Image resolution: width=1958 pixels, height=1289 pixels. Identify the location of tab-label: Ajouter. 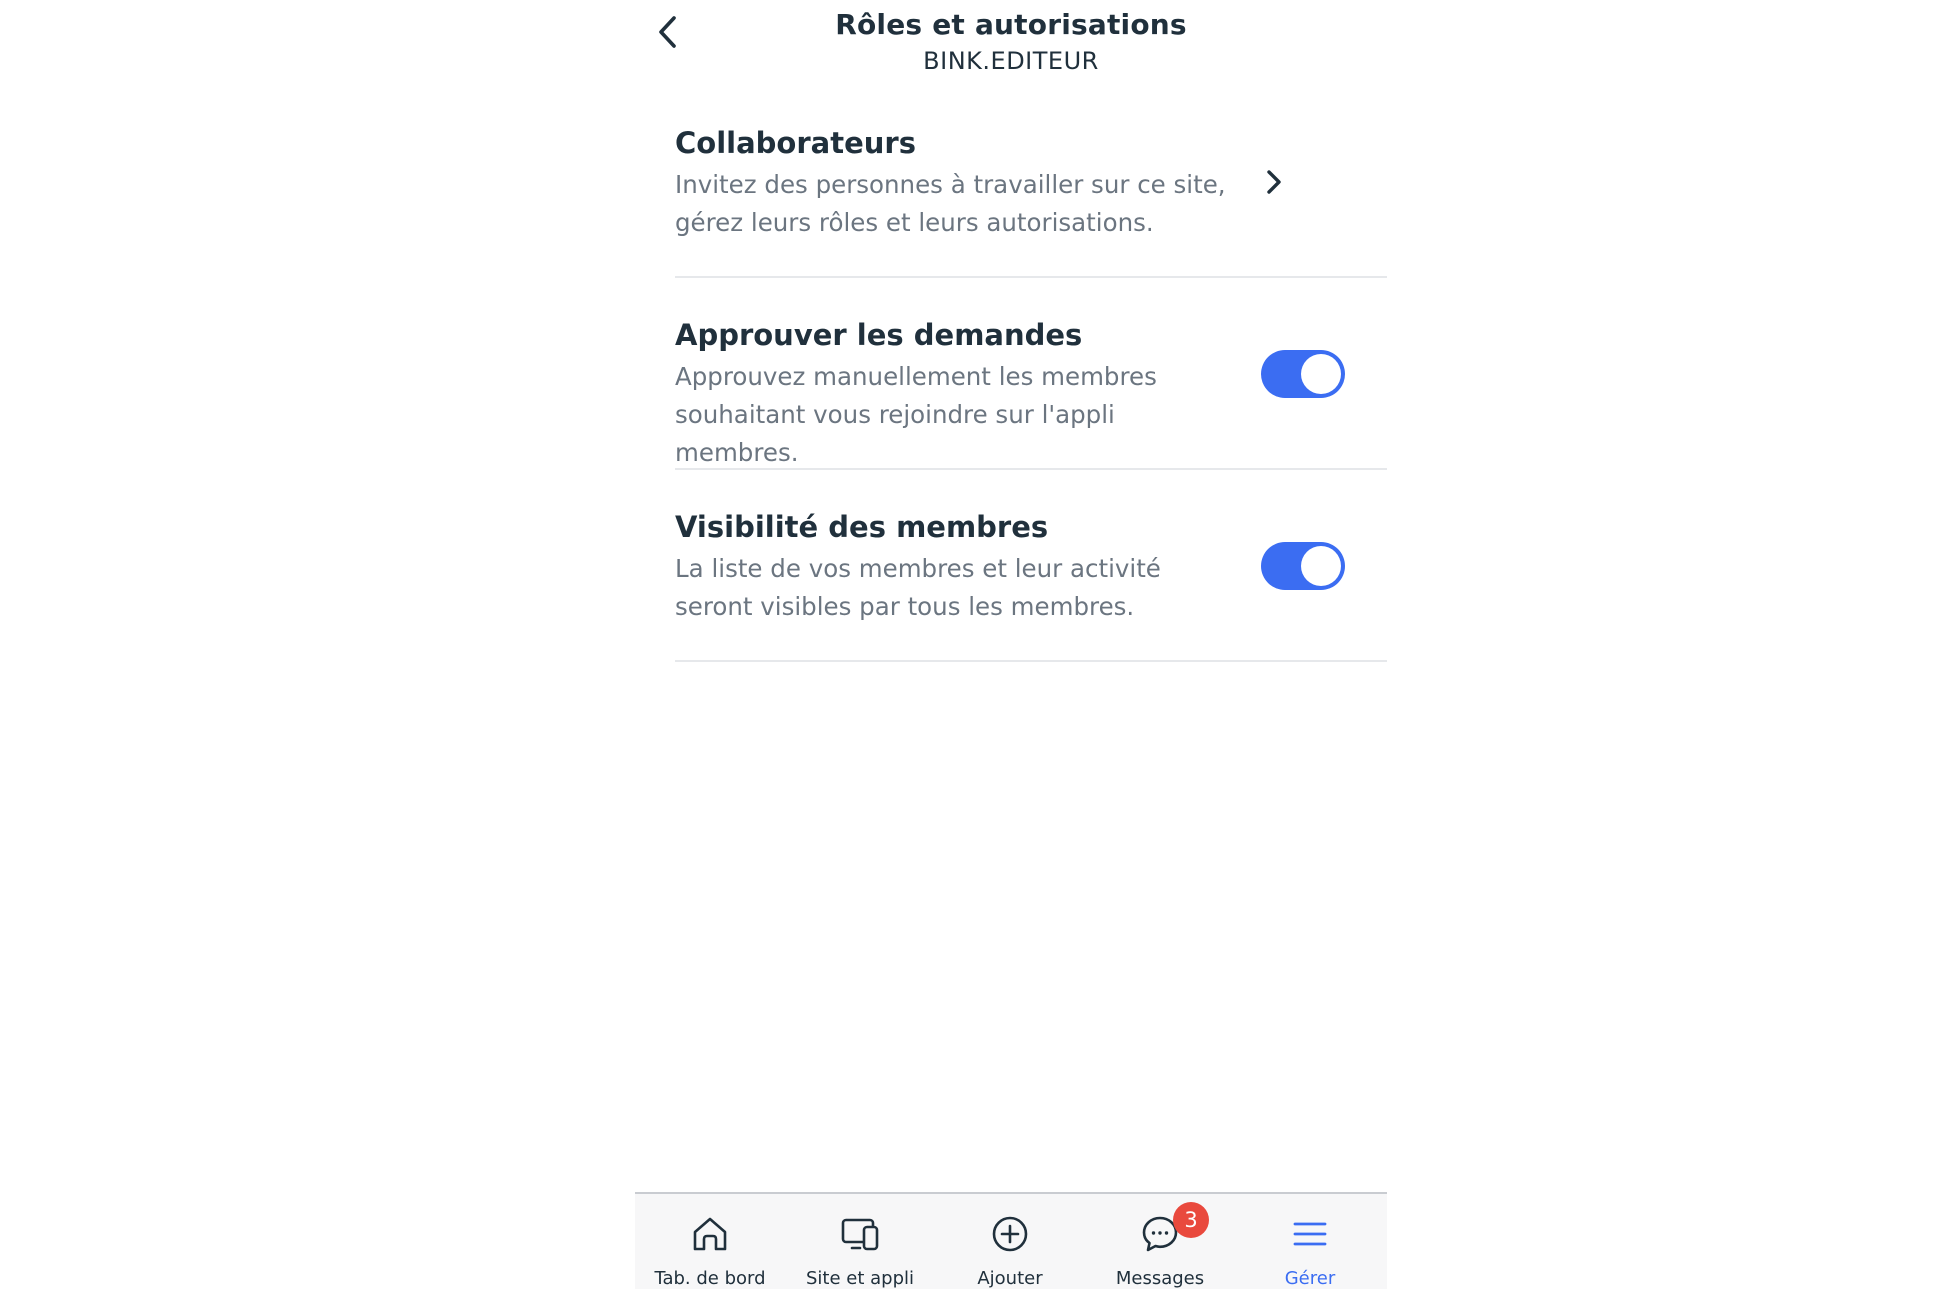
(1010, 1278).